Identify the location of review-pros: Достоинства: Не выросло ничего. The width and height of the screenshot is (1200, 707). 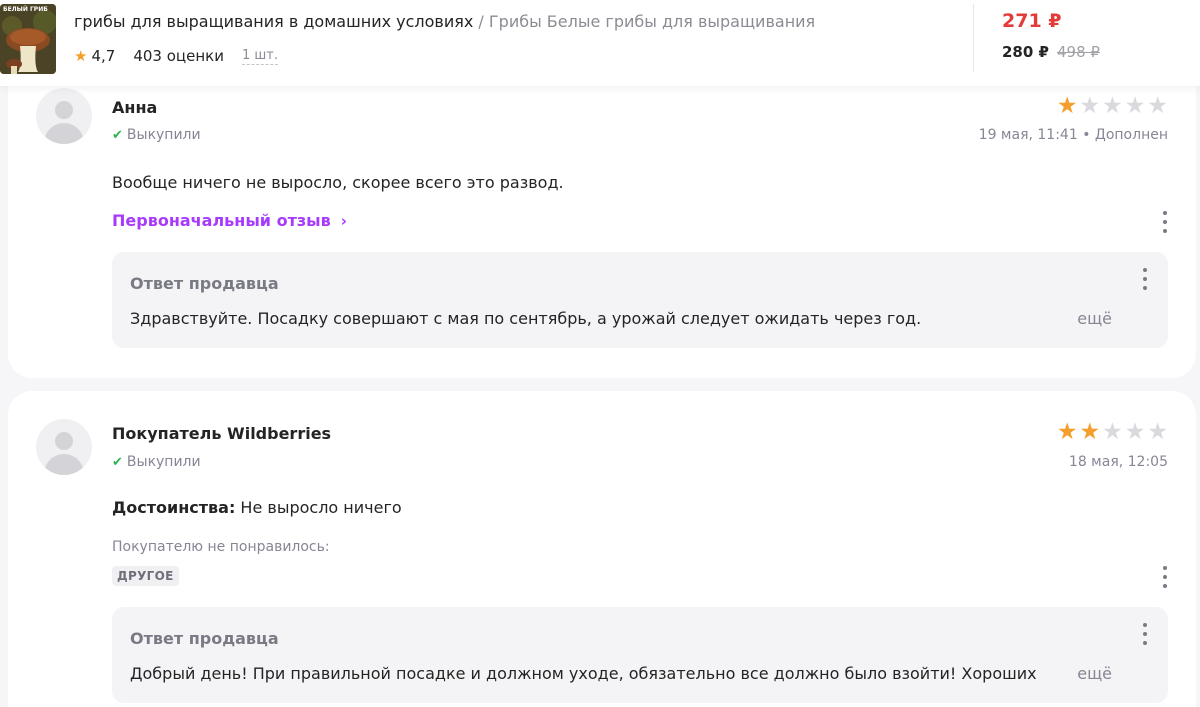
(257, 507).